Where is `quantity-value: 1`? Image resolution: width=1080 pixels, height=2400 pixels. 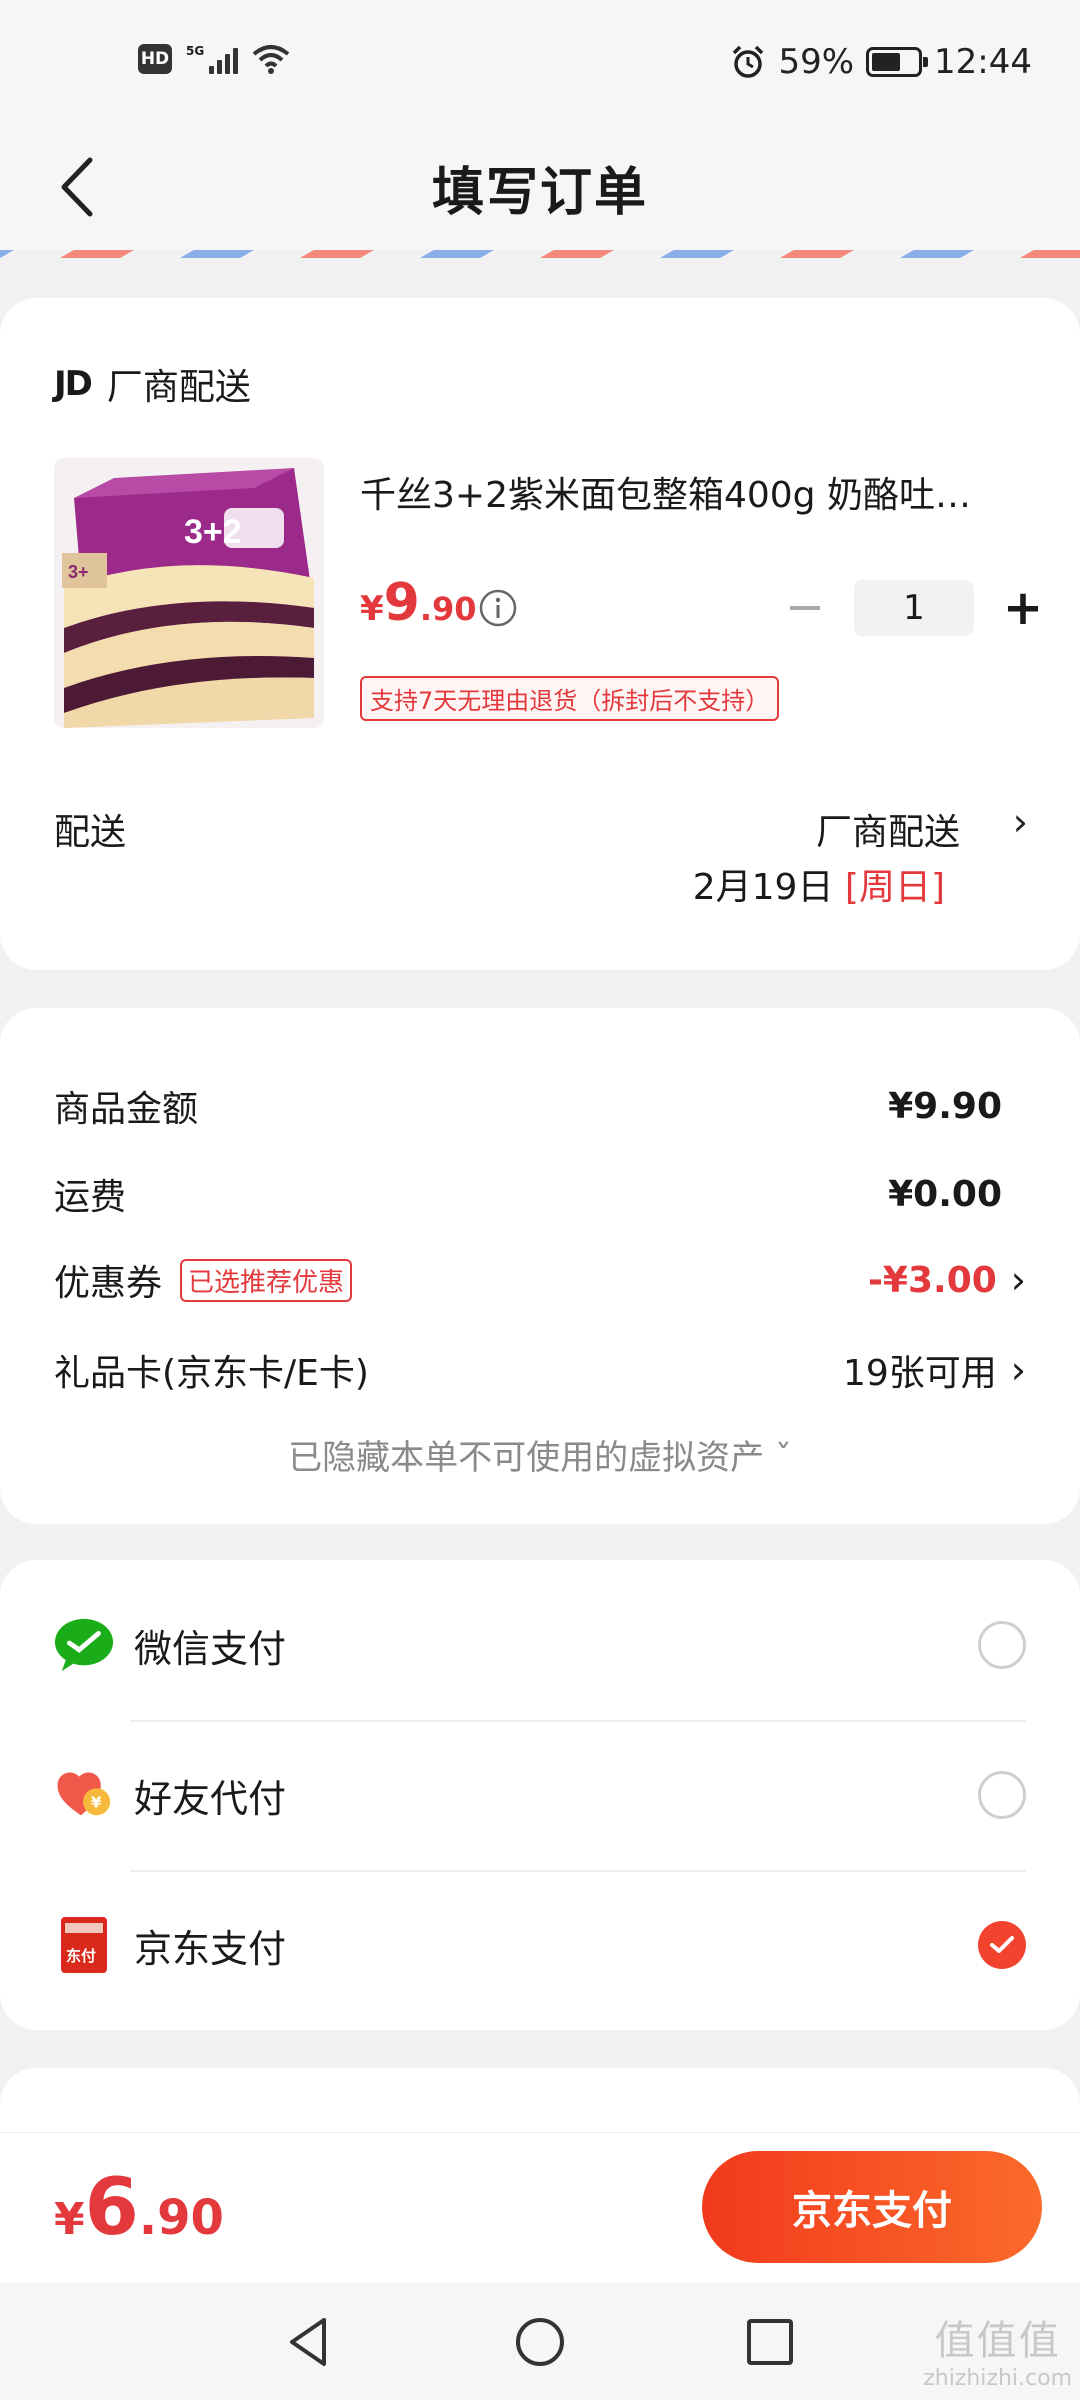
quantity-value: 1 is located at coordinates (914, 608).